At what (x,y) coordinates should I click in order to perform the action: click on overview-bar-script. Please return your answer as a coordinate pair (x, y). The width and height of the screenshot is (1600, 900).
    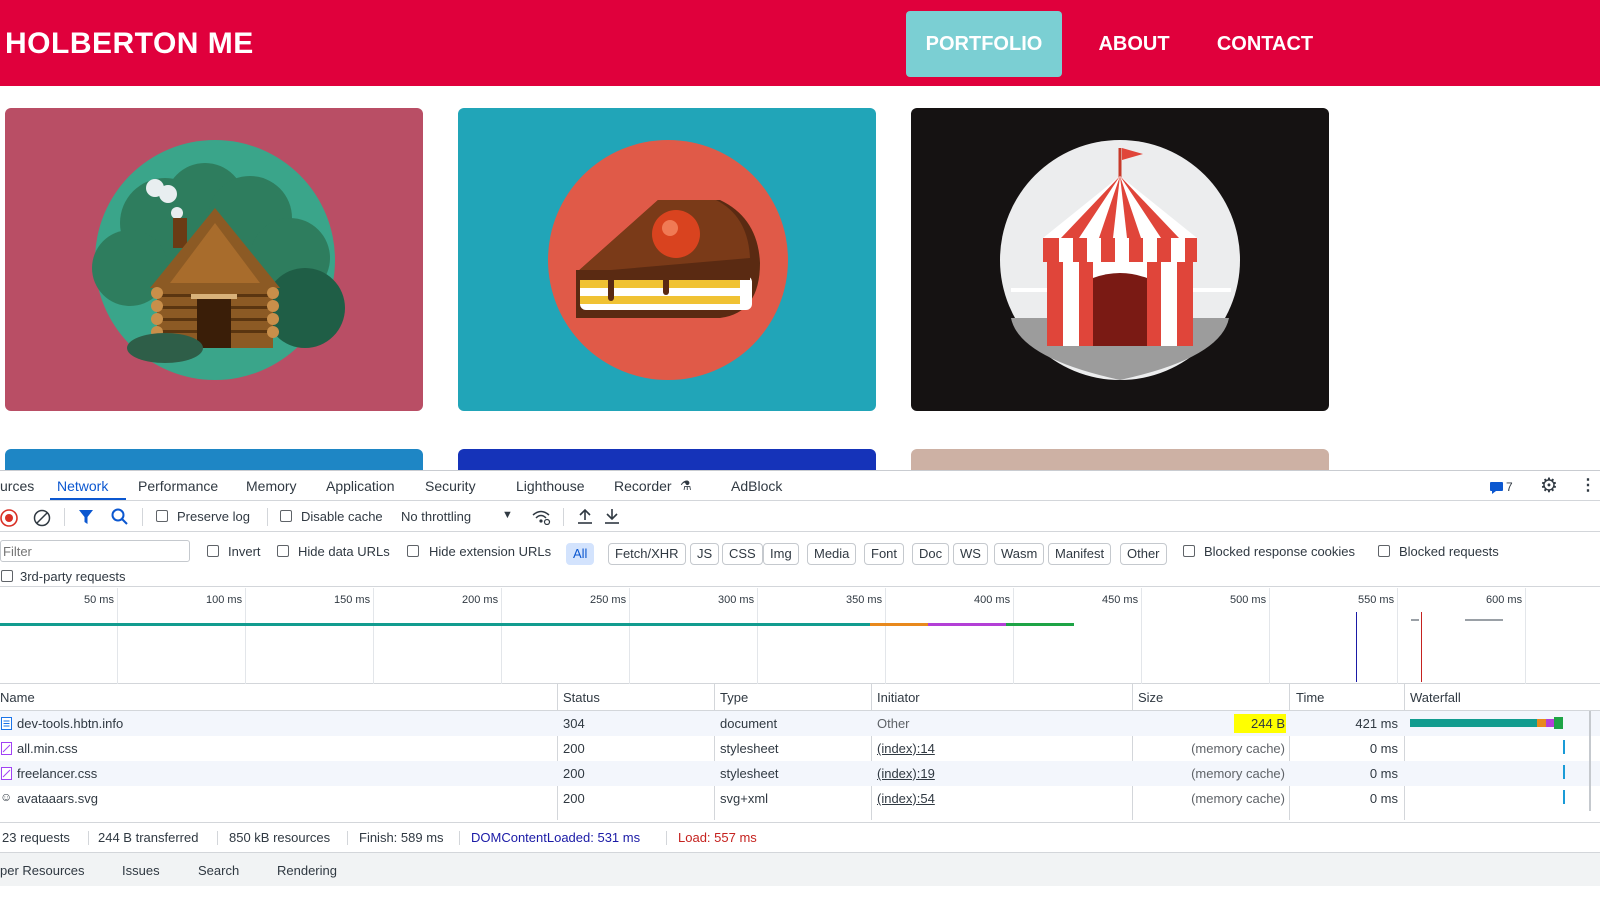
    Looking at the image, I should click on (967, 624).